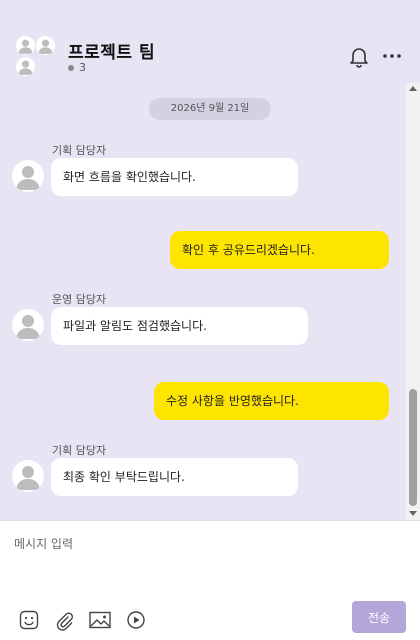 Image resolution: width=420 pixels, height=640 pixels. I want to click on group-avatar, so click(36, 57).